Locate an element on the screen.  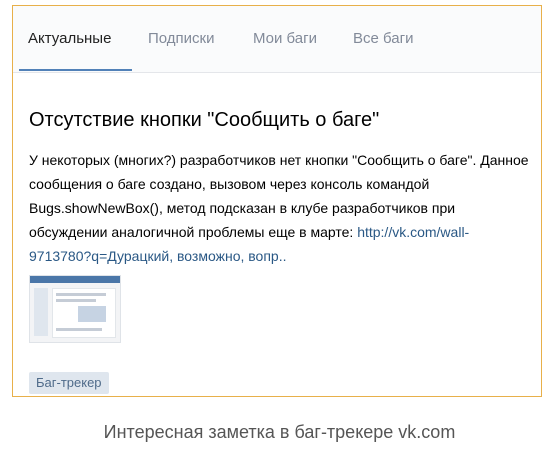
tab-my-bugs: Мои баги is located at coordinates (285, 39).